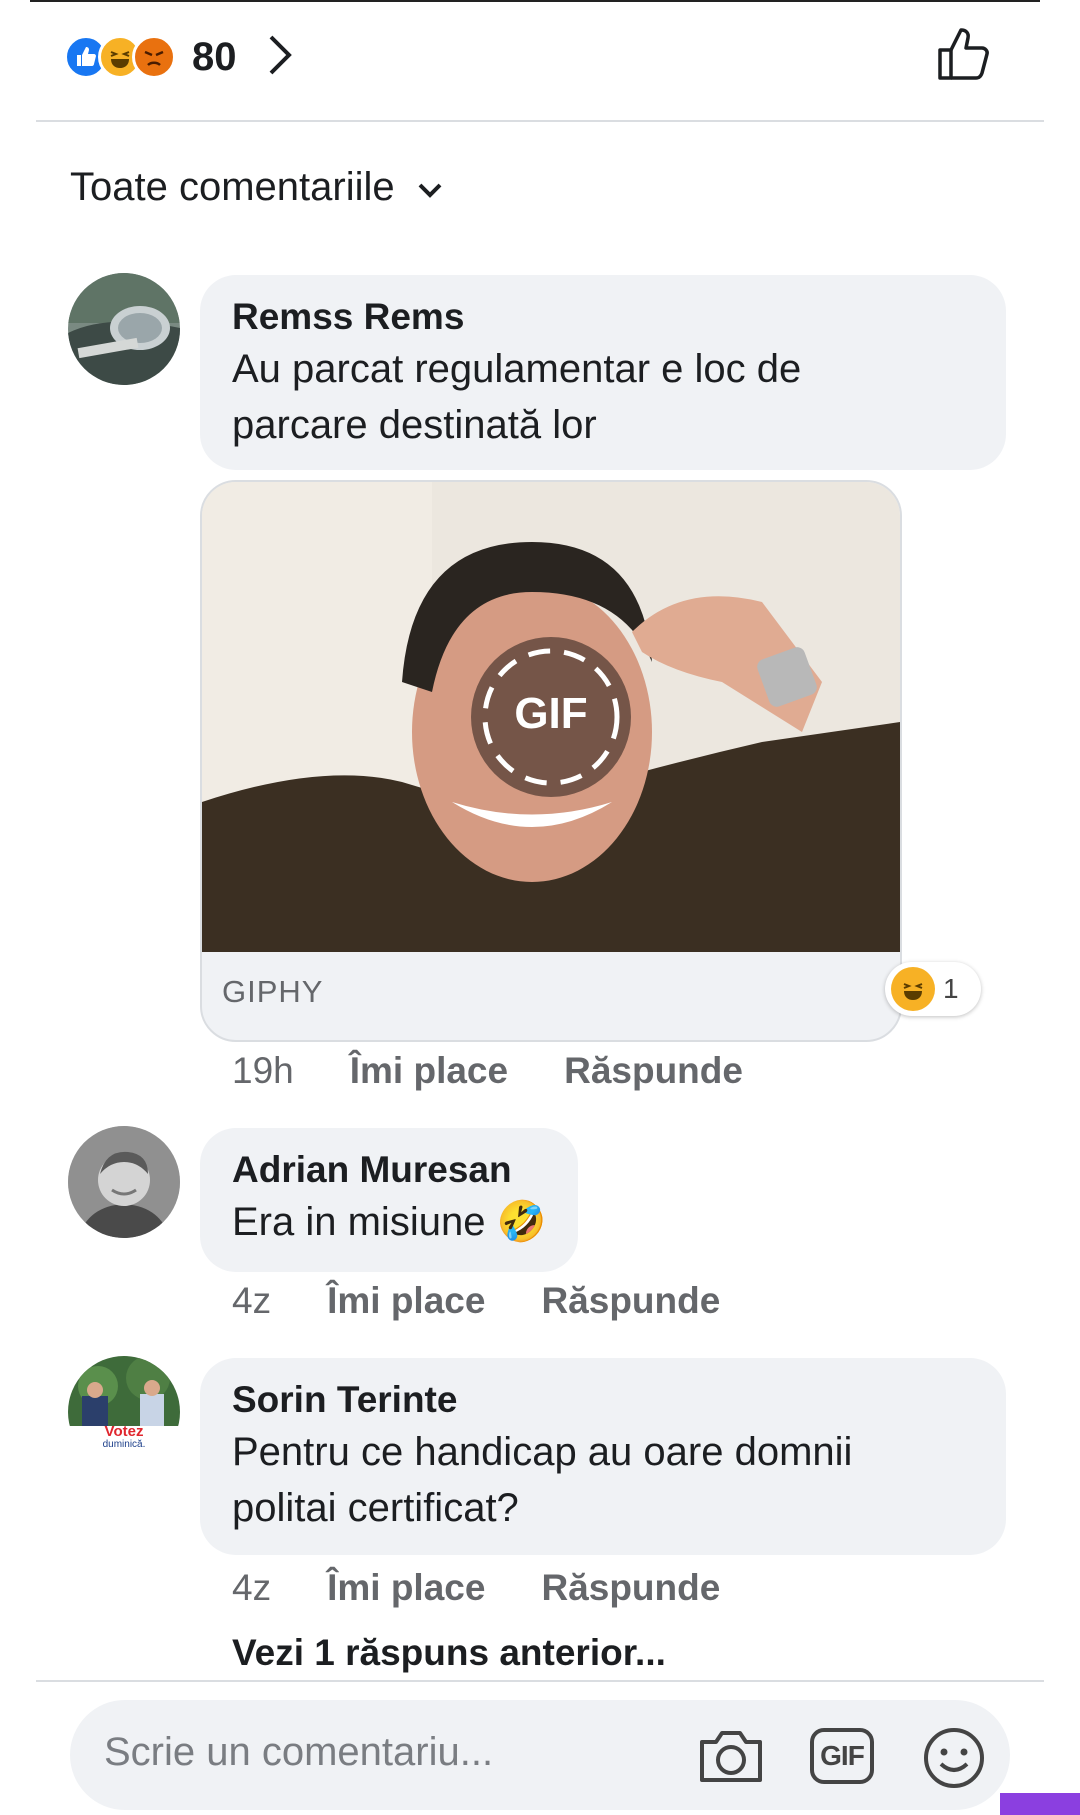  I want to click on comment-time: 19h, so click(263, 1071).